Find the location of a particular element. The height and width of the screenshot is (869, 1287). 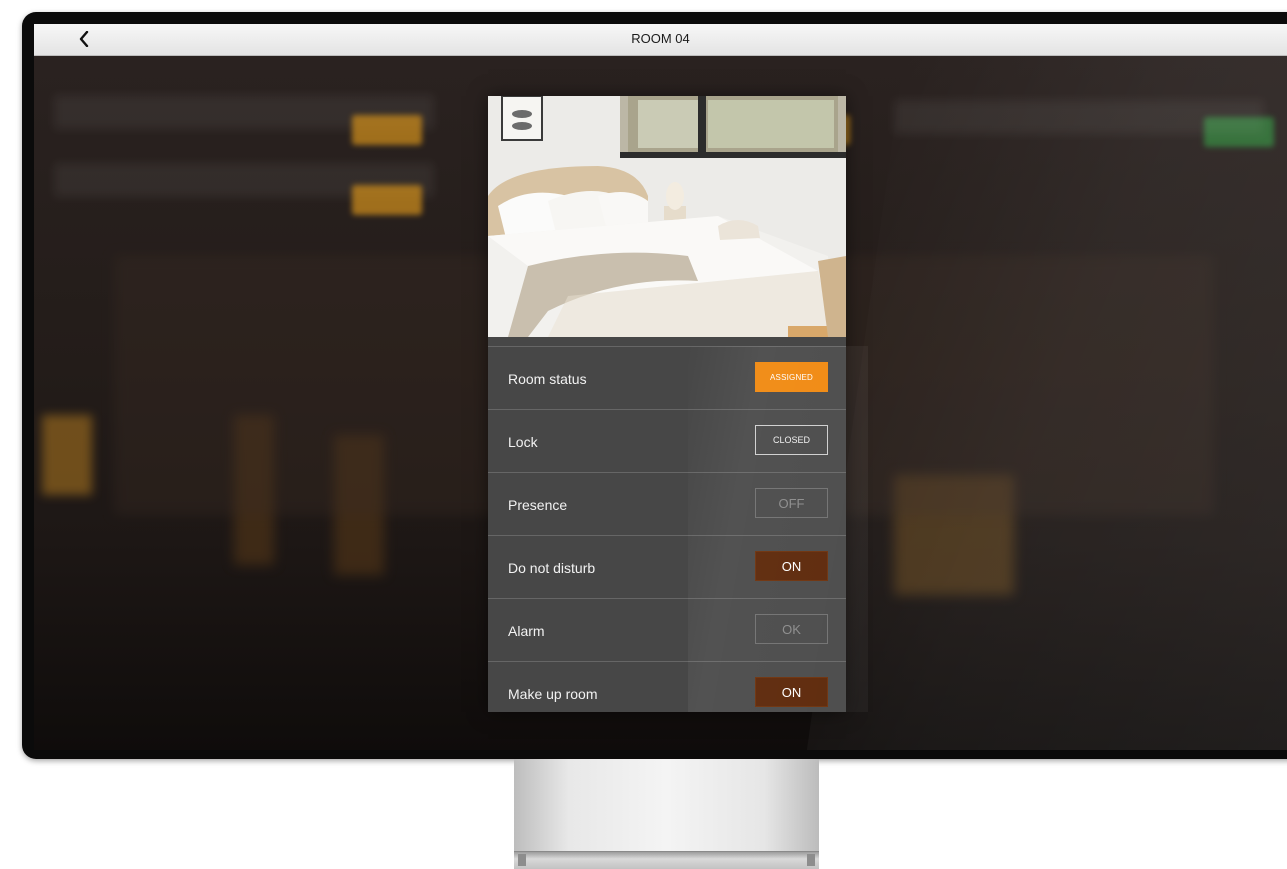

status-row-presence: Presence OFF is located at coordinates (667, 503).